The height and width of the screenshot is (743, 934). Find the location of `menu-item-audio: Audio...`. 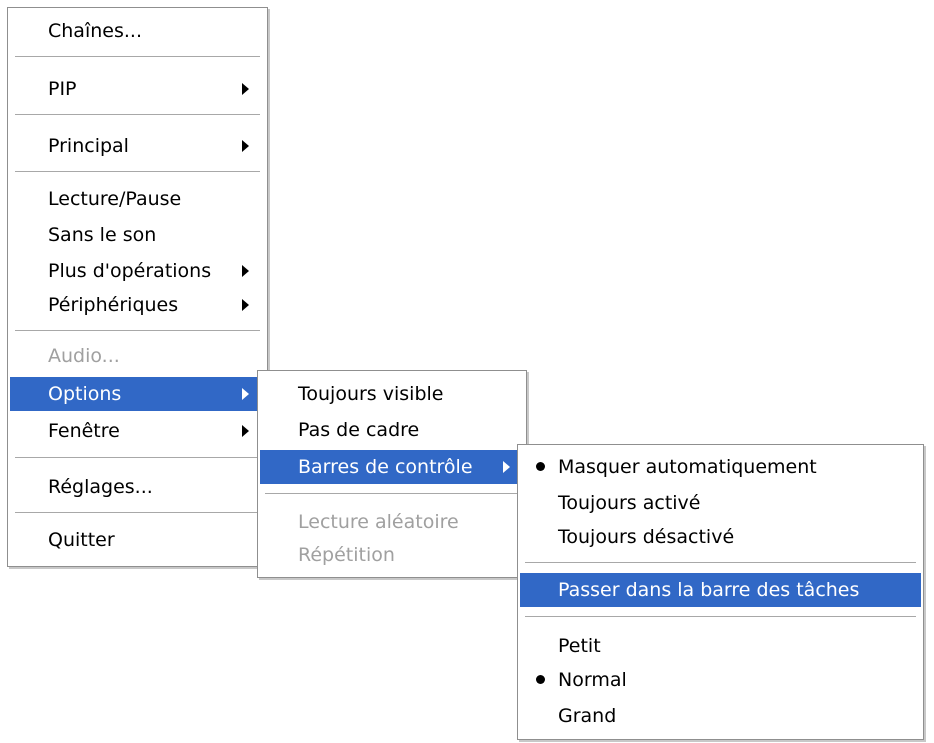

menu-item-audio: Audio... is located at coordinates (137, 356).